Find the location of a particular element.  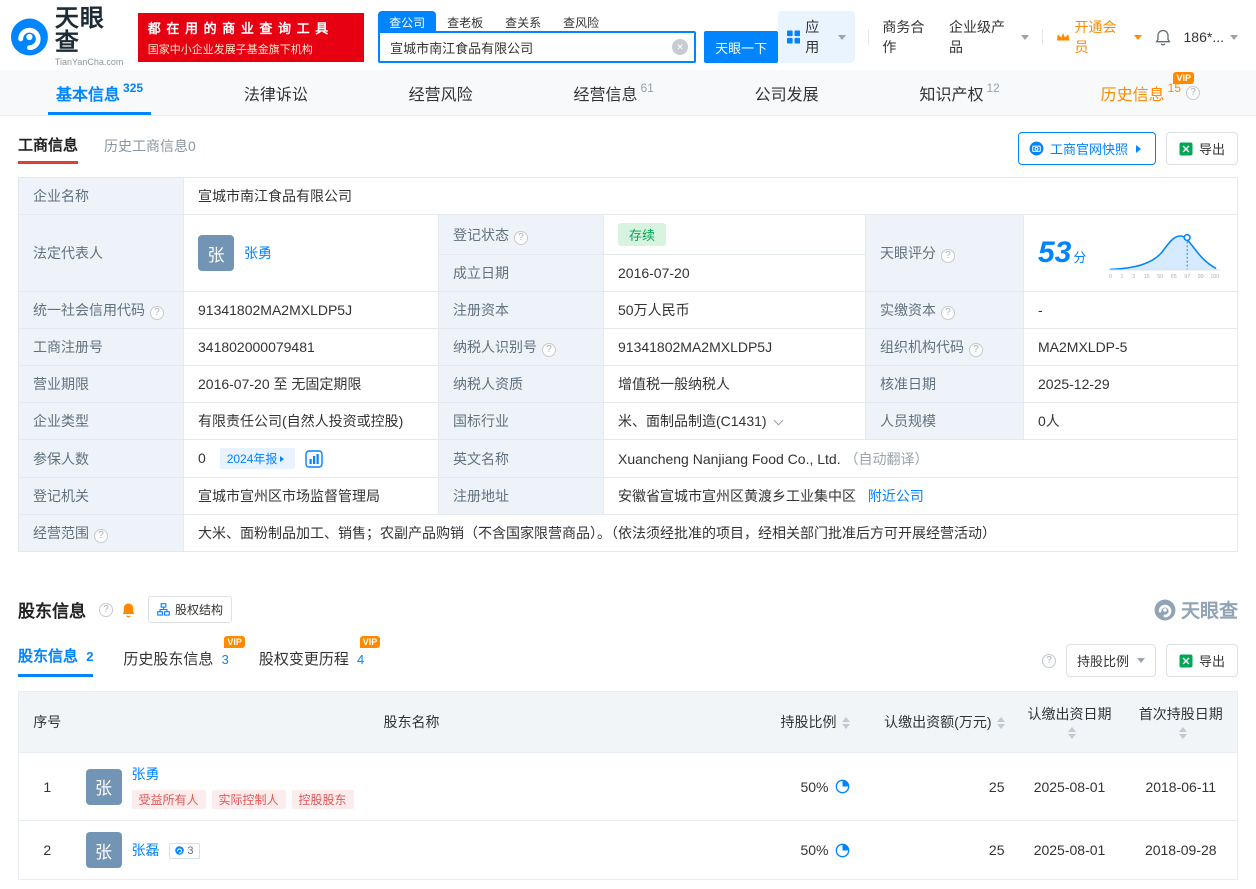

ratio-filter-dropdown: 持股比例 is located at coordinates (1110, 660).